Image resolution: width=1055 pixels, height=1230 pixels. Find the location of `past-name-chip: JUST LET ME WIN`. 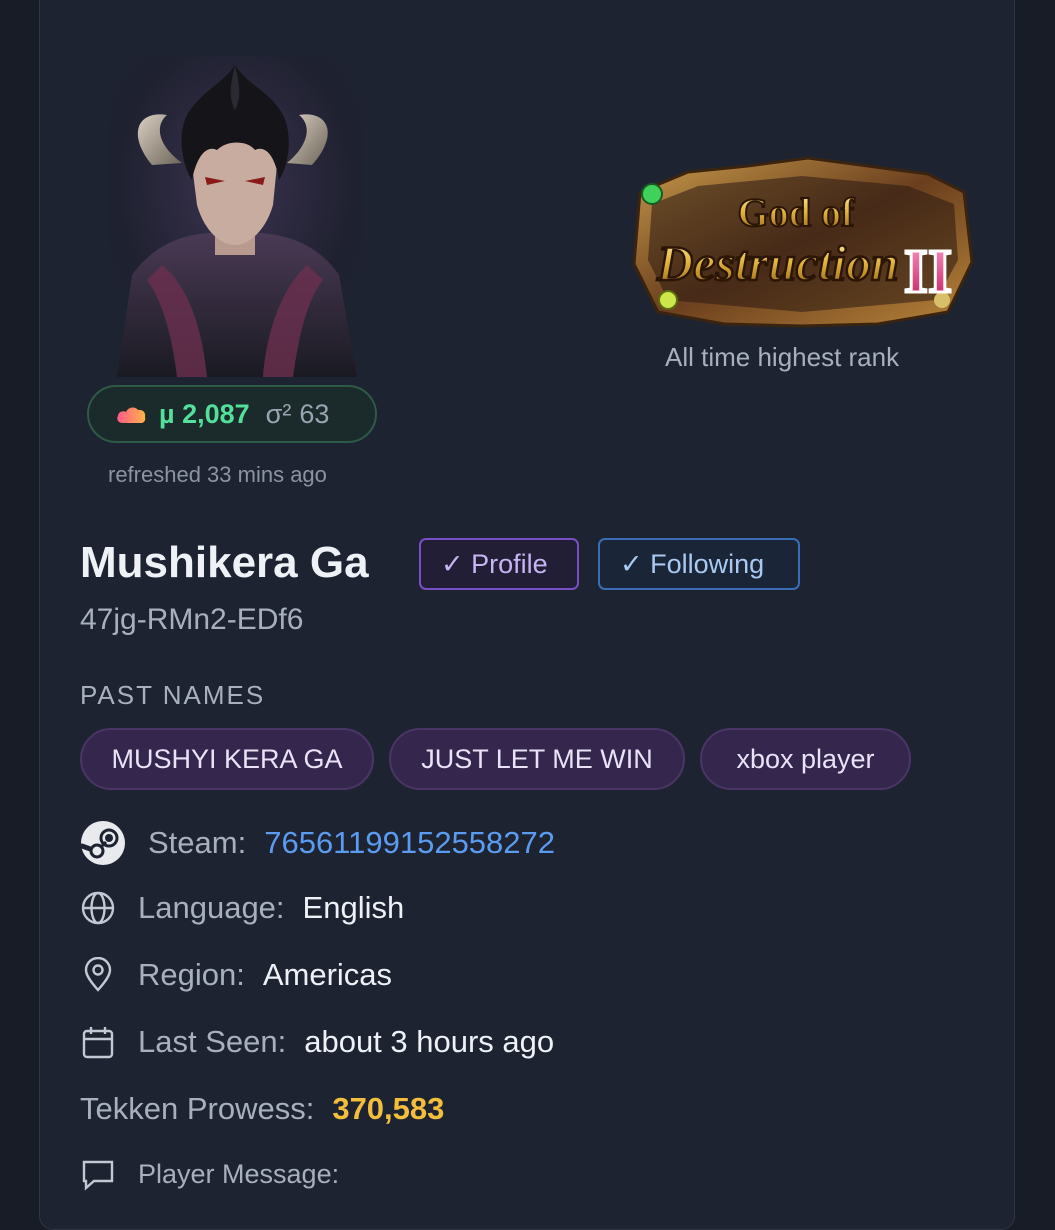

past-name-chip: JUST LET ME WIN is located at coordinates (537, 759).